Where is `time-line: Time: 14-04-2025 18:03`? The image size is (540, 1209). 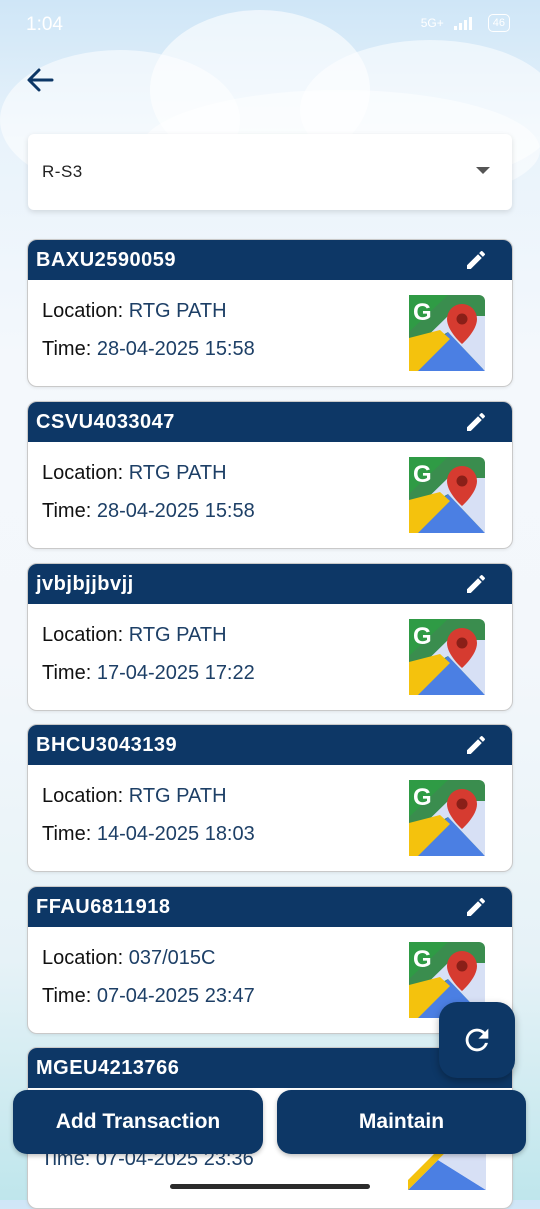
time-line: Time: 14-04-2025 18:03 is located at coordinates (148, 834).